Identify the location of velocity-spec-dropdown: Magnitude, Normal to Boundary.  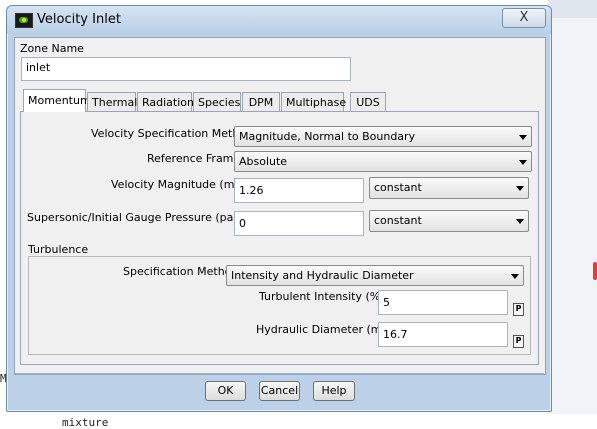
(383, 136).